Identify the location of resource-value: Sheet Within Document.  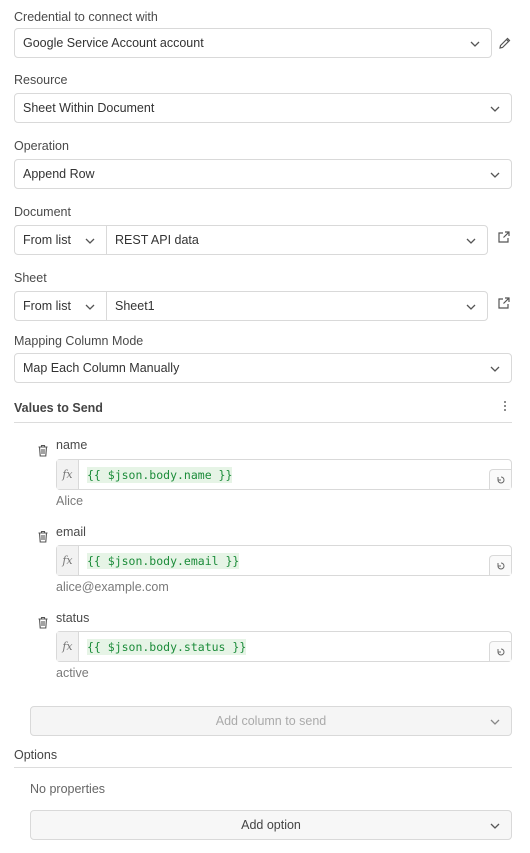
(89, 108).